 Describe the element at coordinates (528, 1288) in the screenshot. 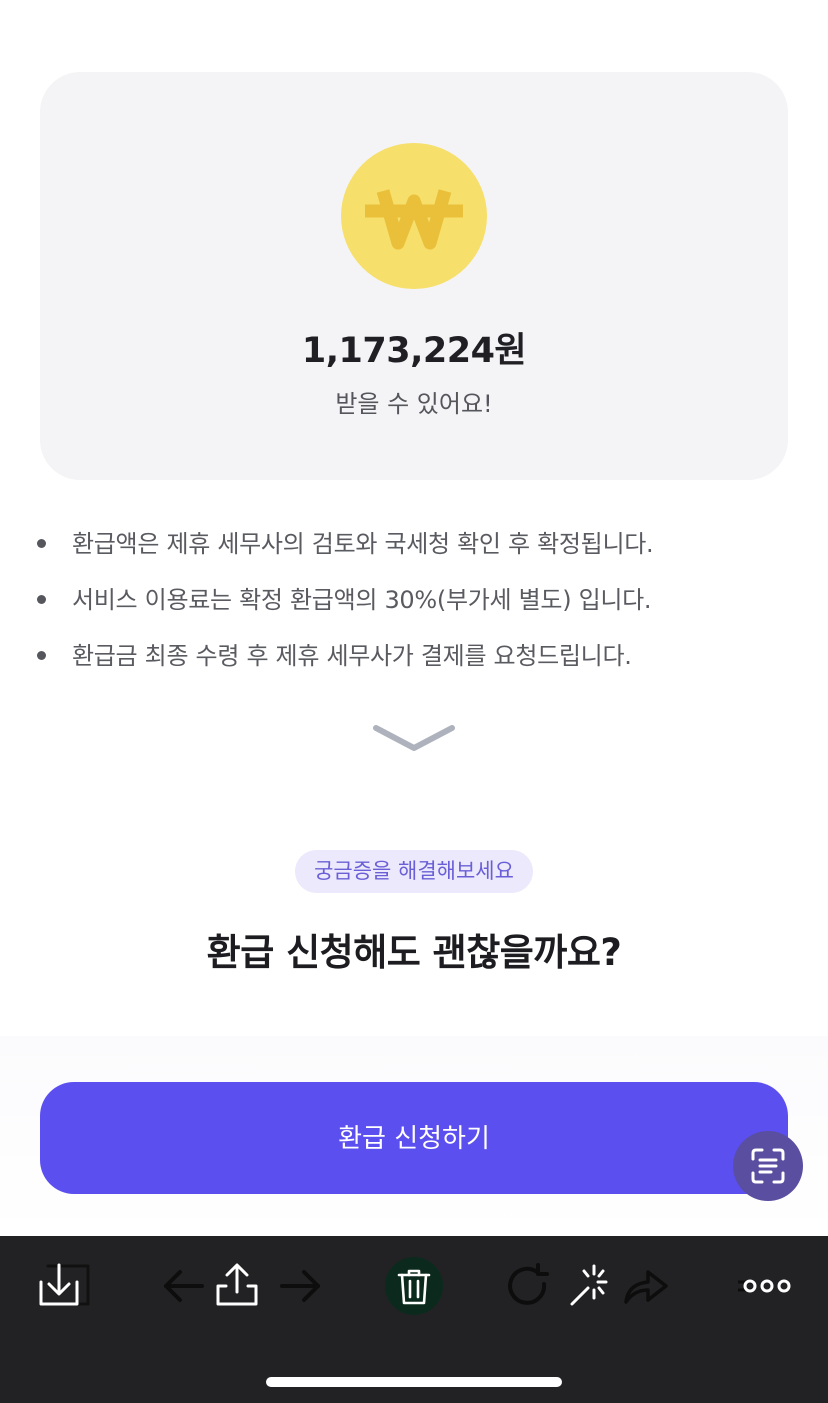

I see `rotate-icon` at that location.